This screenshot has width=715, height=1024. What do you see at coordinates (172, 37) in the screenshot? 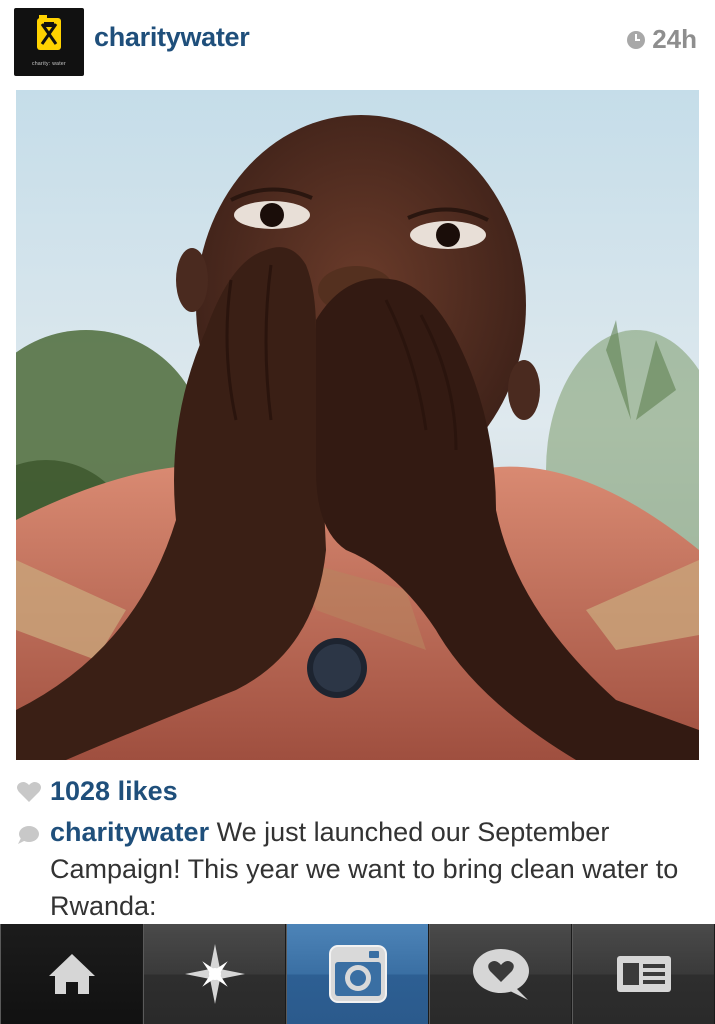
I see `post-username: charitywater` at bounding box center [172, 37].